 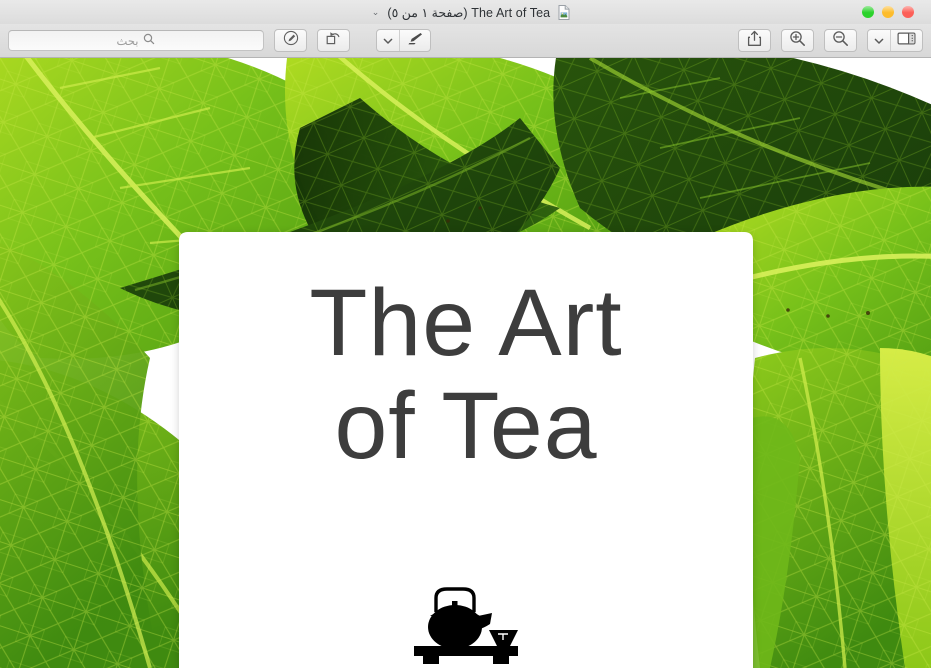 I want to click on sidebar-view-icon, so click(x=906, y=41).